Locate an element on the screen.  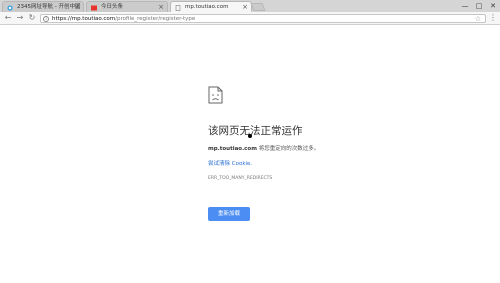
error-code: ERR_TOO_MANY_REDIRECTS is located at coordinates (240, 178).